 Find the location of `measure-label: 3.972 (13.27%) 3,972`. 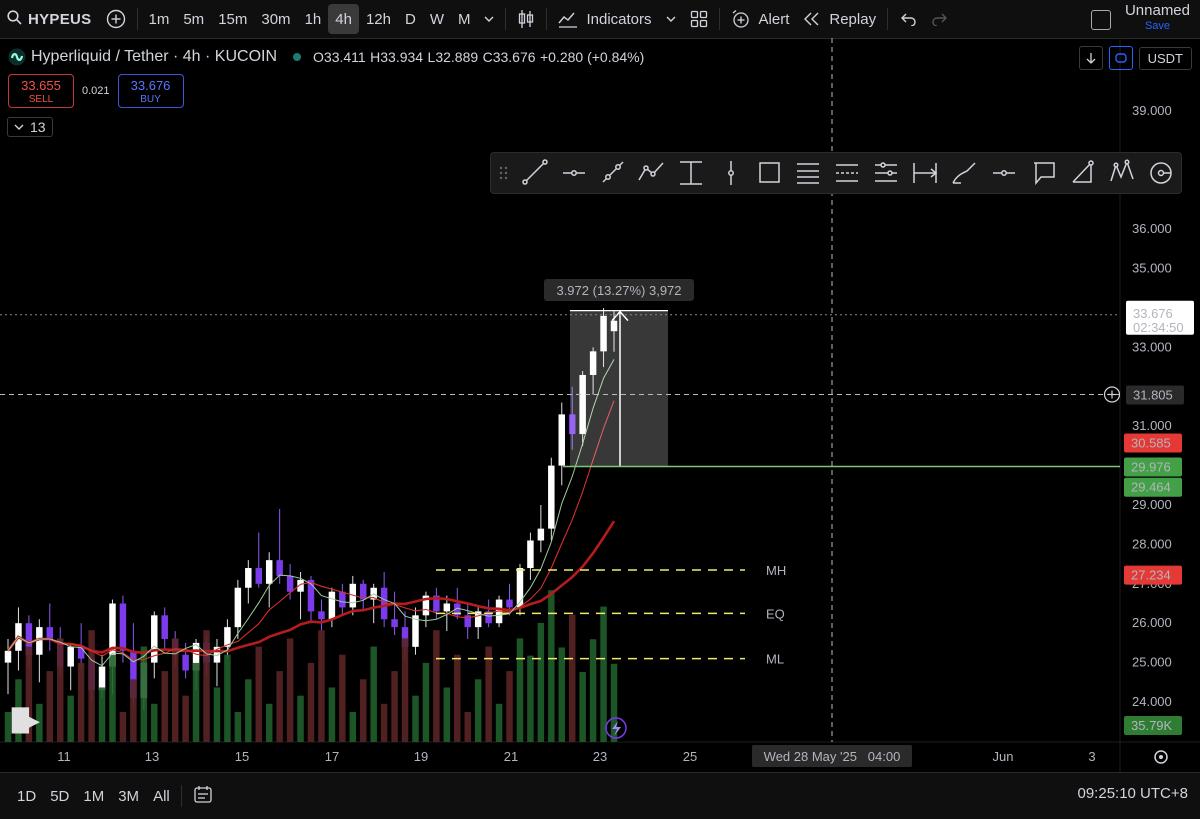

measure-label: 3.972 (13.27%) 3,972 is located at coordinates (618, 290).